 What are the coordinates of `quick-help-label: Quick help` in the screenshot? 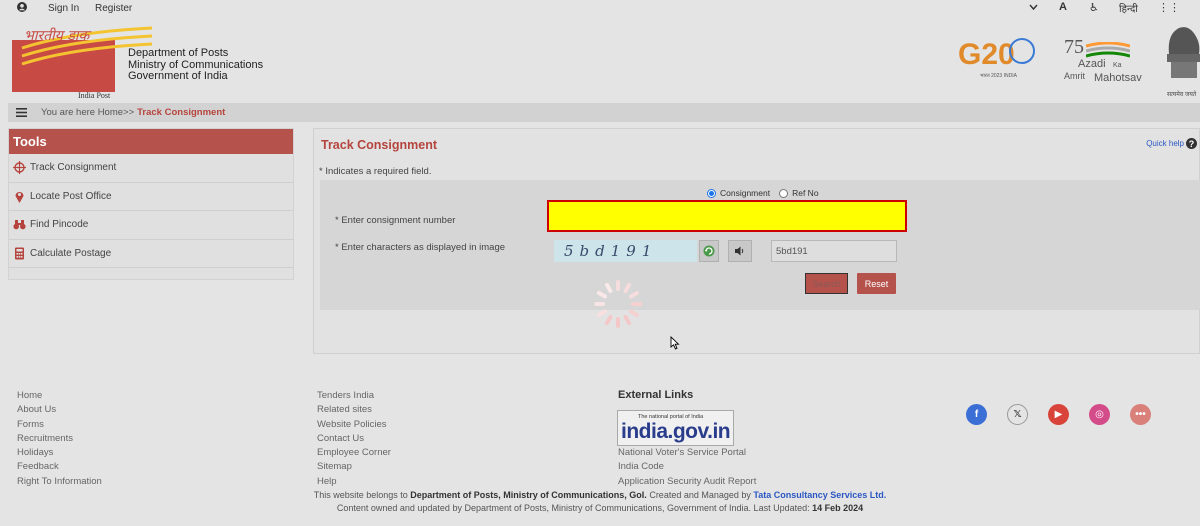 It's located at (1165, 143).